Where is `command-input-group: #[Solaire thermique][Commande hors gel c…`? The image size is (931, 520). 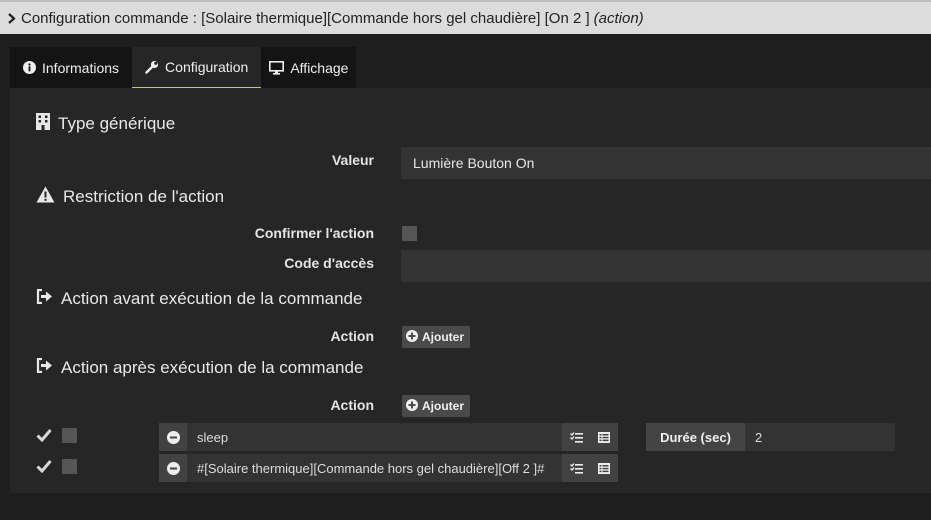 command-input-group: #[Solaire thermique][Commande hors gel c… is located at coordinates (388, 468).